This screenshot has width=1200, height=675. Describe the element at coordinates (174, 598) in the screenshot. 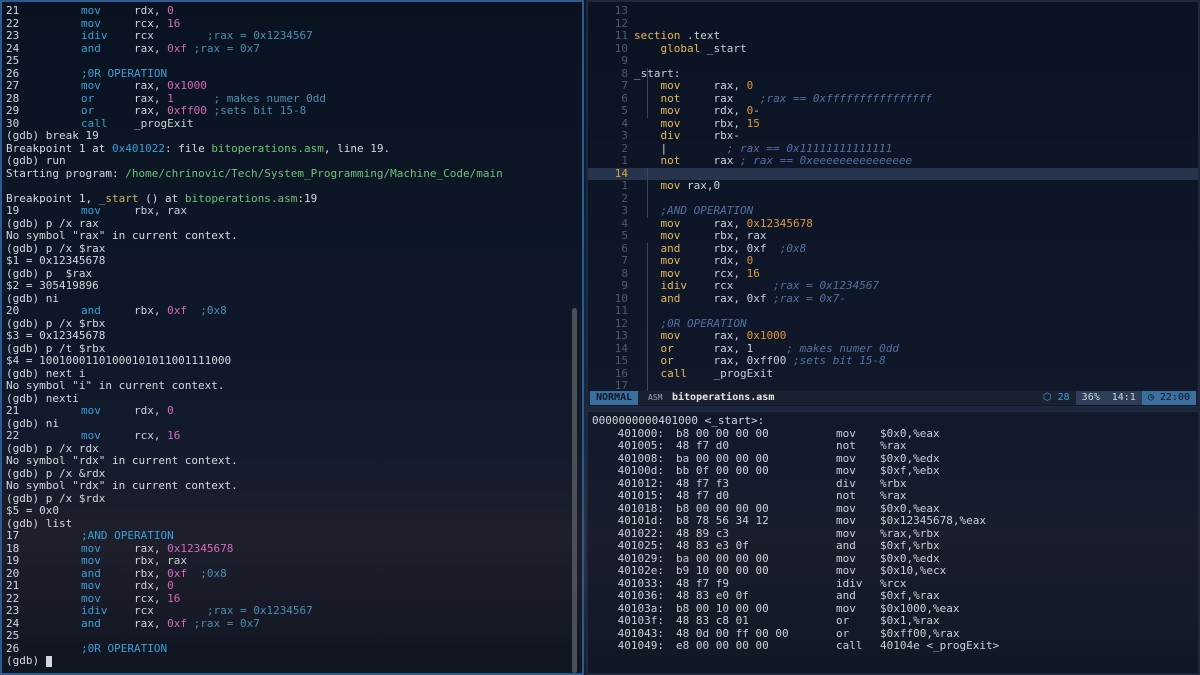

I see `asm-operand: 16` at that location.